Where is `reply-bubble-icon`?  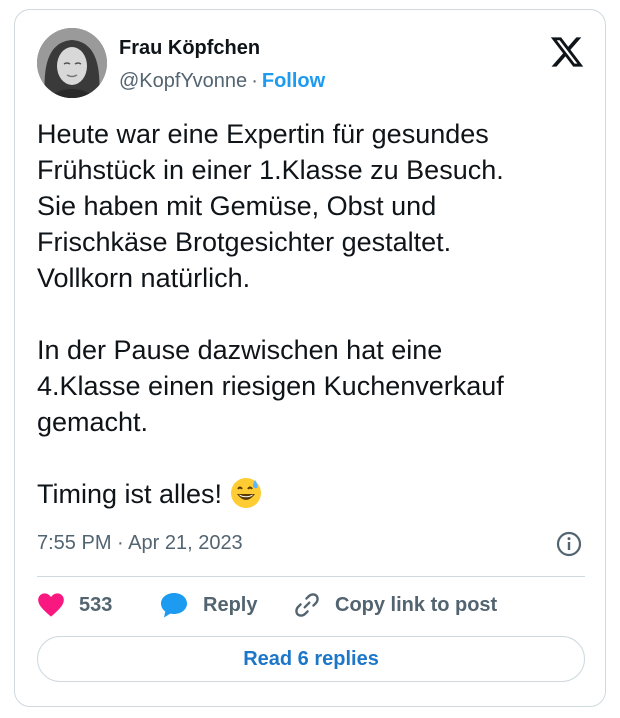 reply-bubble-icon is located at coordinates (174, 605).